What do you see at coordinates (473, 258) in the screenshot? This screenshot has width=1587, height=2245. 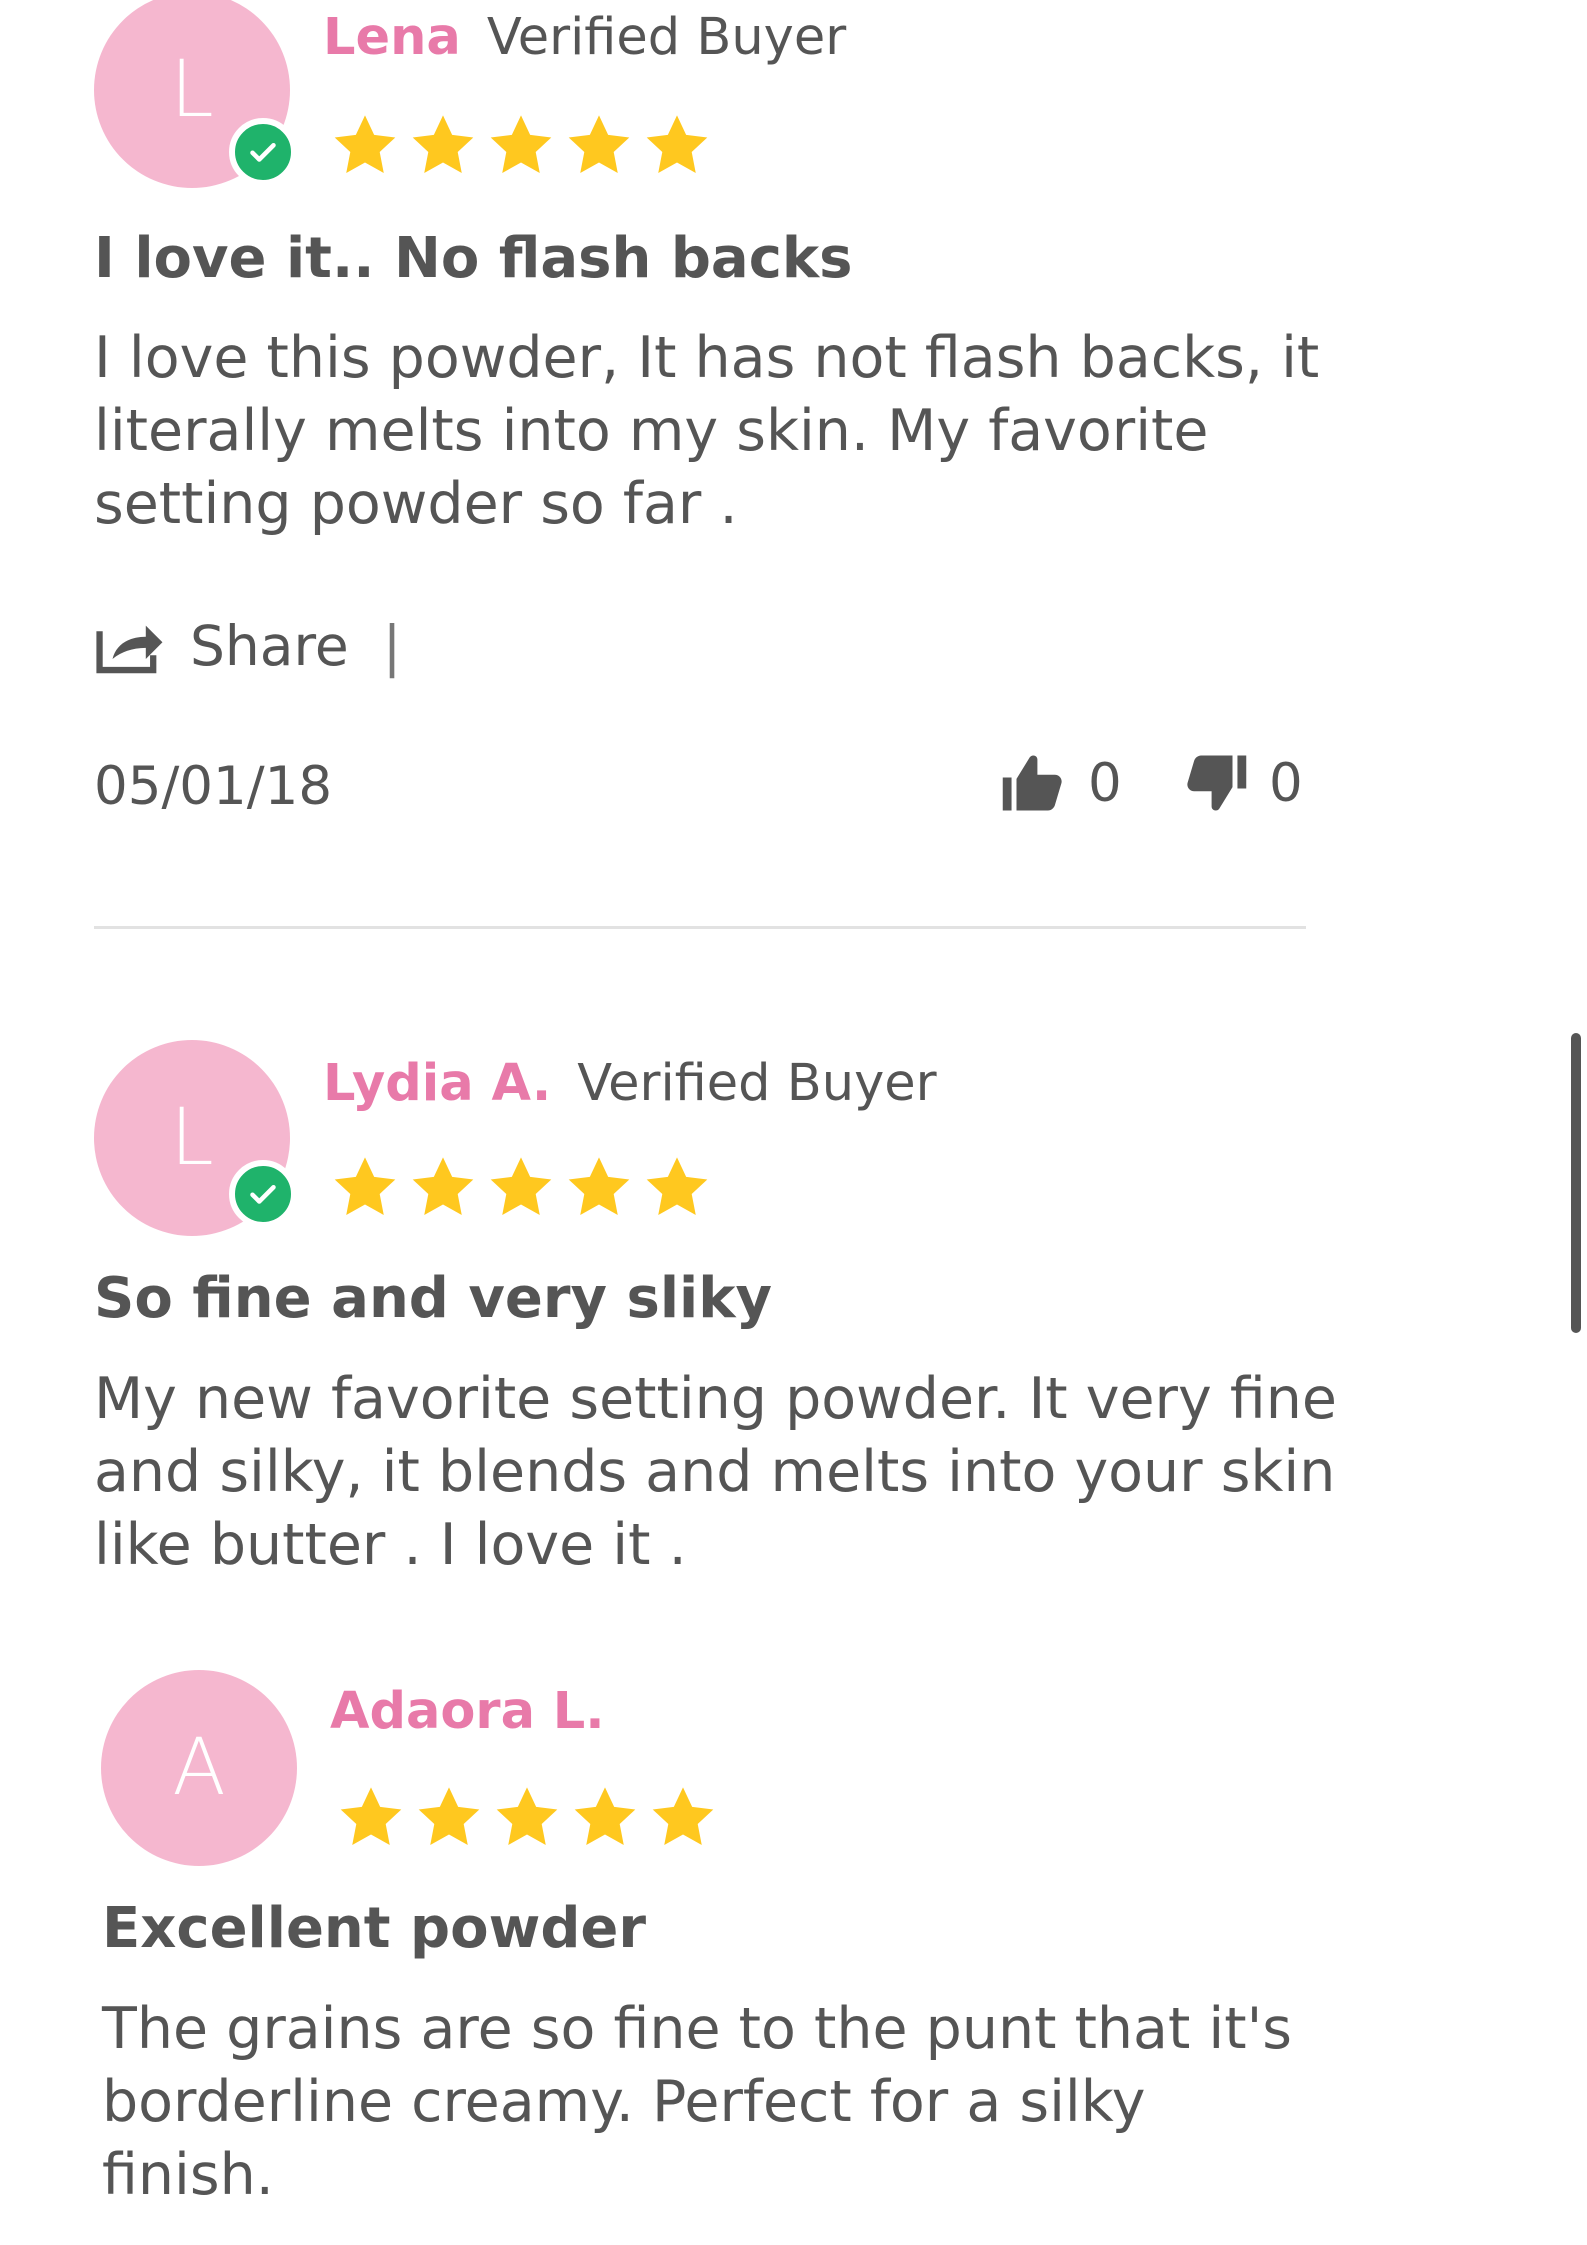 I see `review-title: I love it.. No flash backs` at bounding box center [473, 258].